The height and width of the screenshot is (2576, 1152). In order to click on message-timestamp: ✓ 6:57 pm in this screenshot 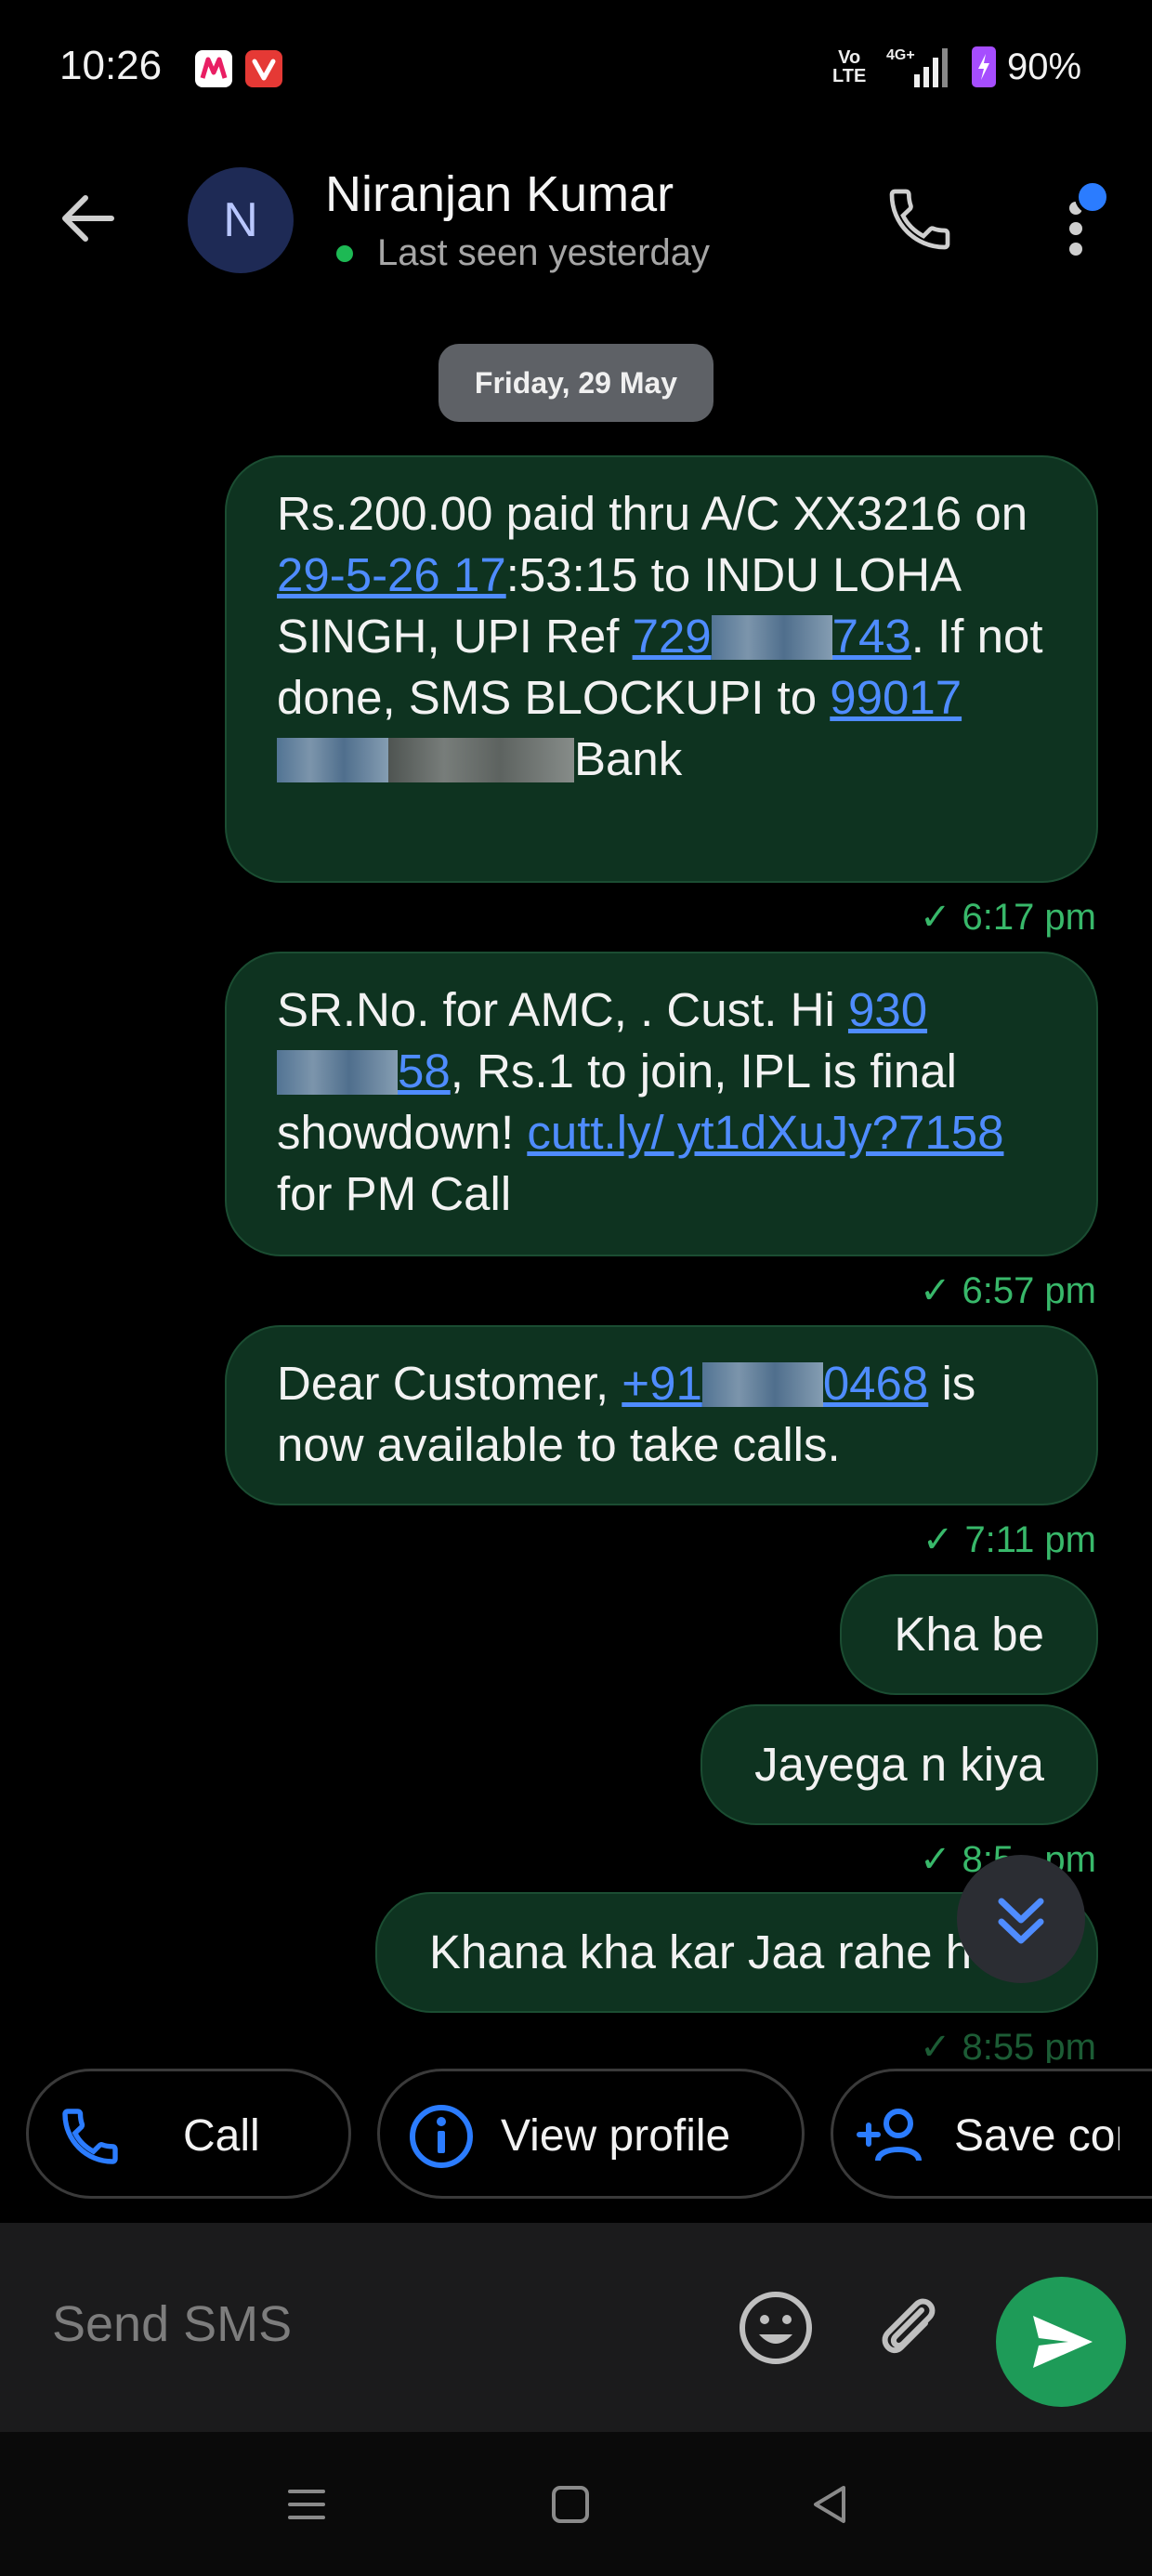, I will do `click(1008, 1290)`.